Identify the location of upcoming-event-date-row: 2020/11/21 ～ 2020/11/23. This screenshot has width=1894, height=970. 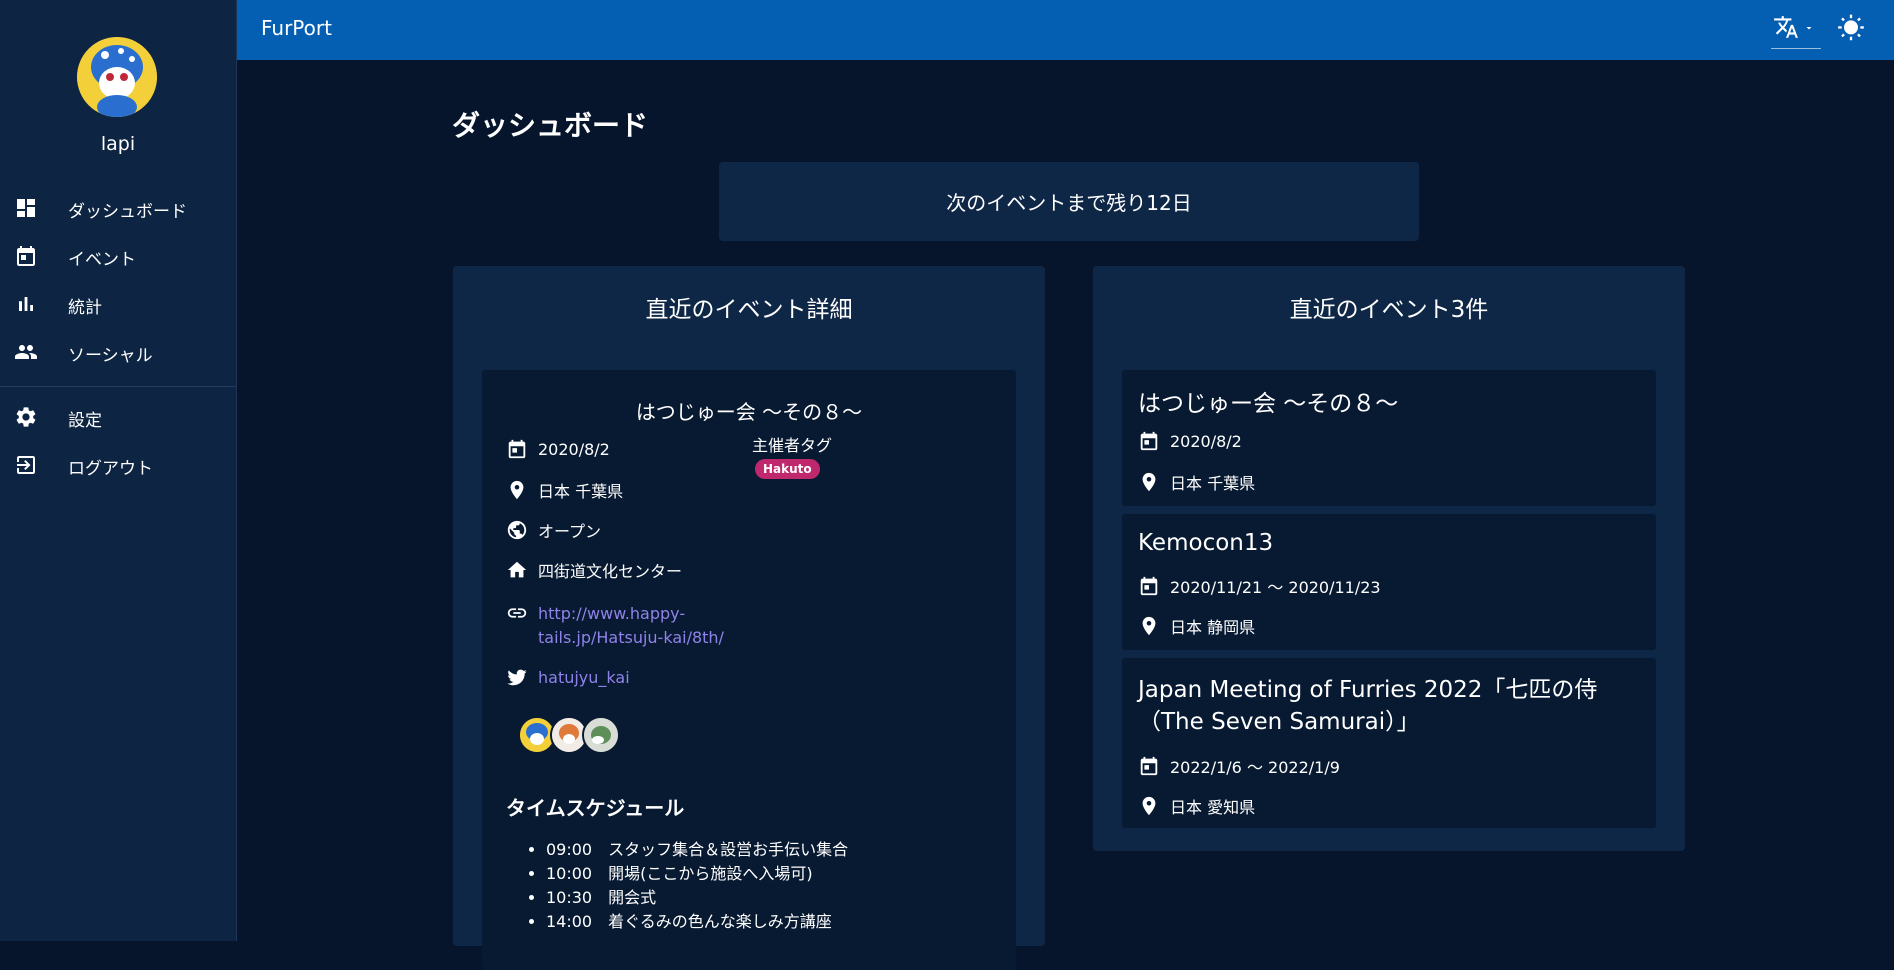
(1259, 586).